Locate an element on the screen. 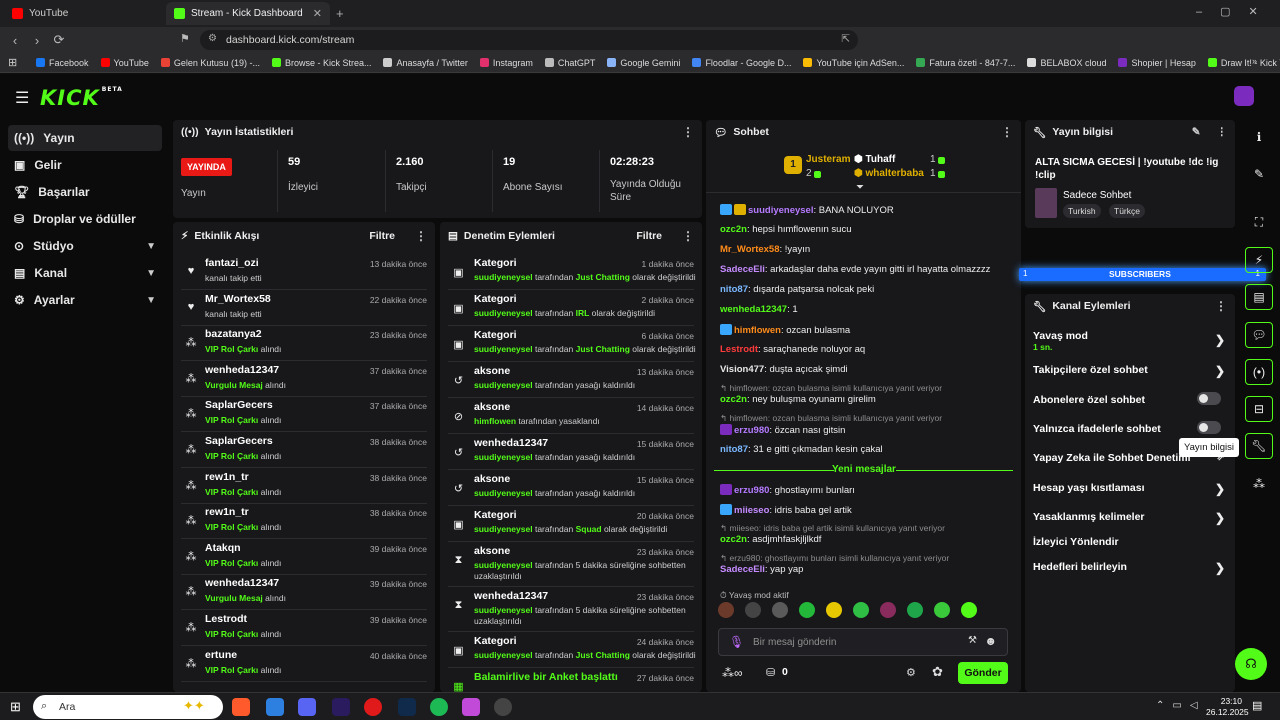 This screenshot has height=720, width=1280. profile-avatar is located at coordinates (1244, 96).